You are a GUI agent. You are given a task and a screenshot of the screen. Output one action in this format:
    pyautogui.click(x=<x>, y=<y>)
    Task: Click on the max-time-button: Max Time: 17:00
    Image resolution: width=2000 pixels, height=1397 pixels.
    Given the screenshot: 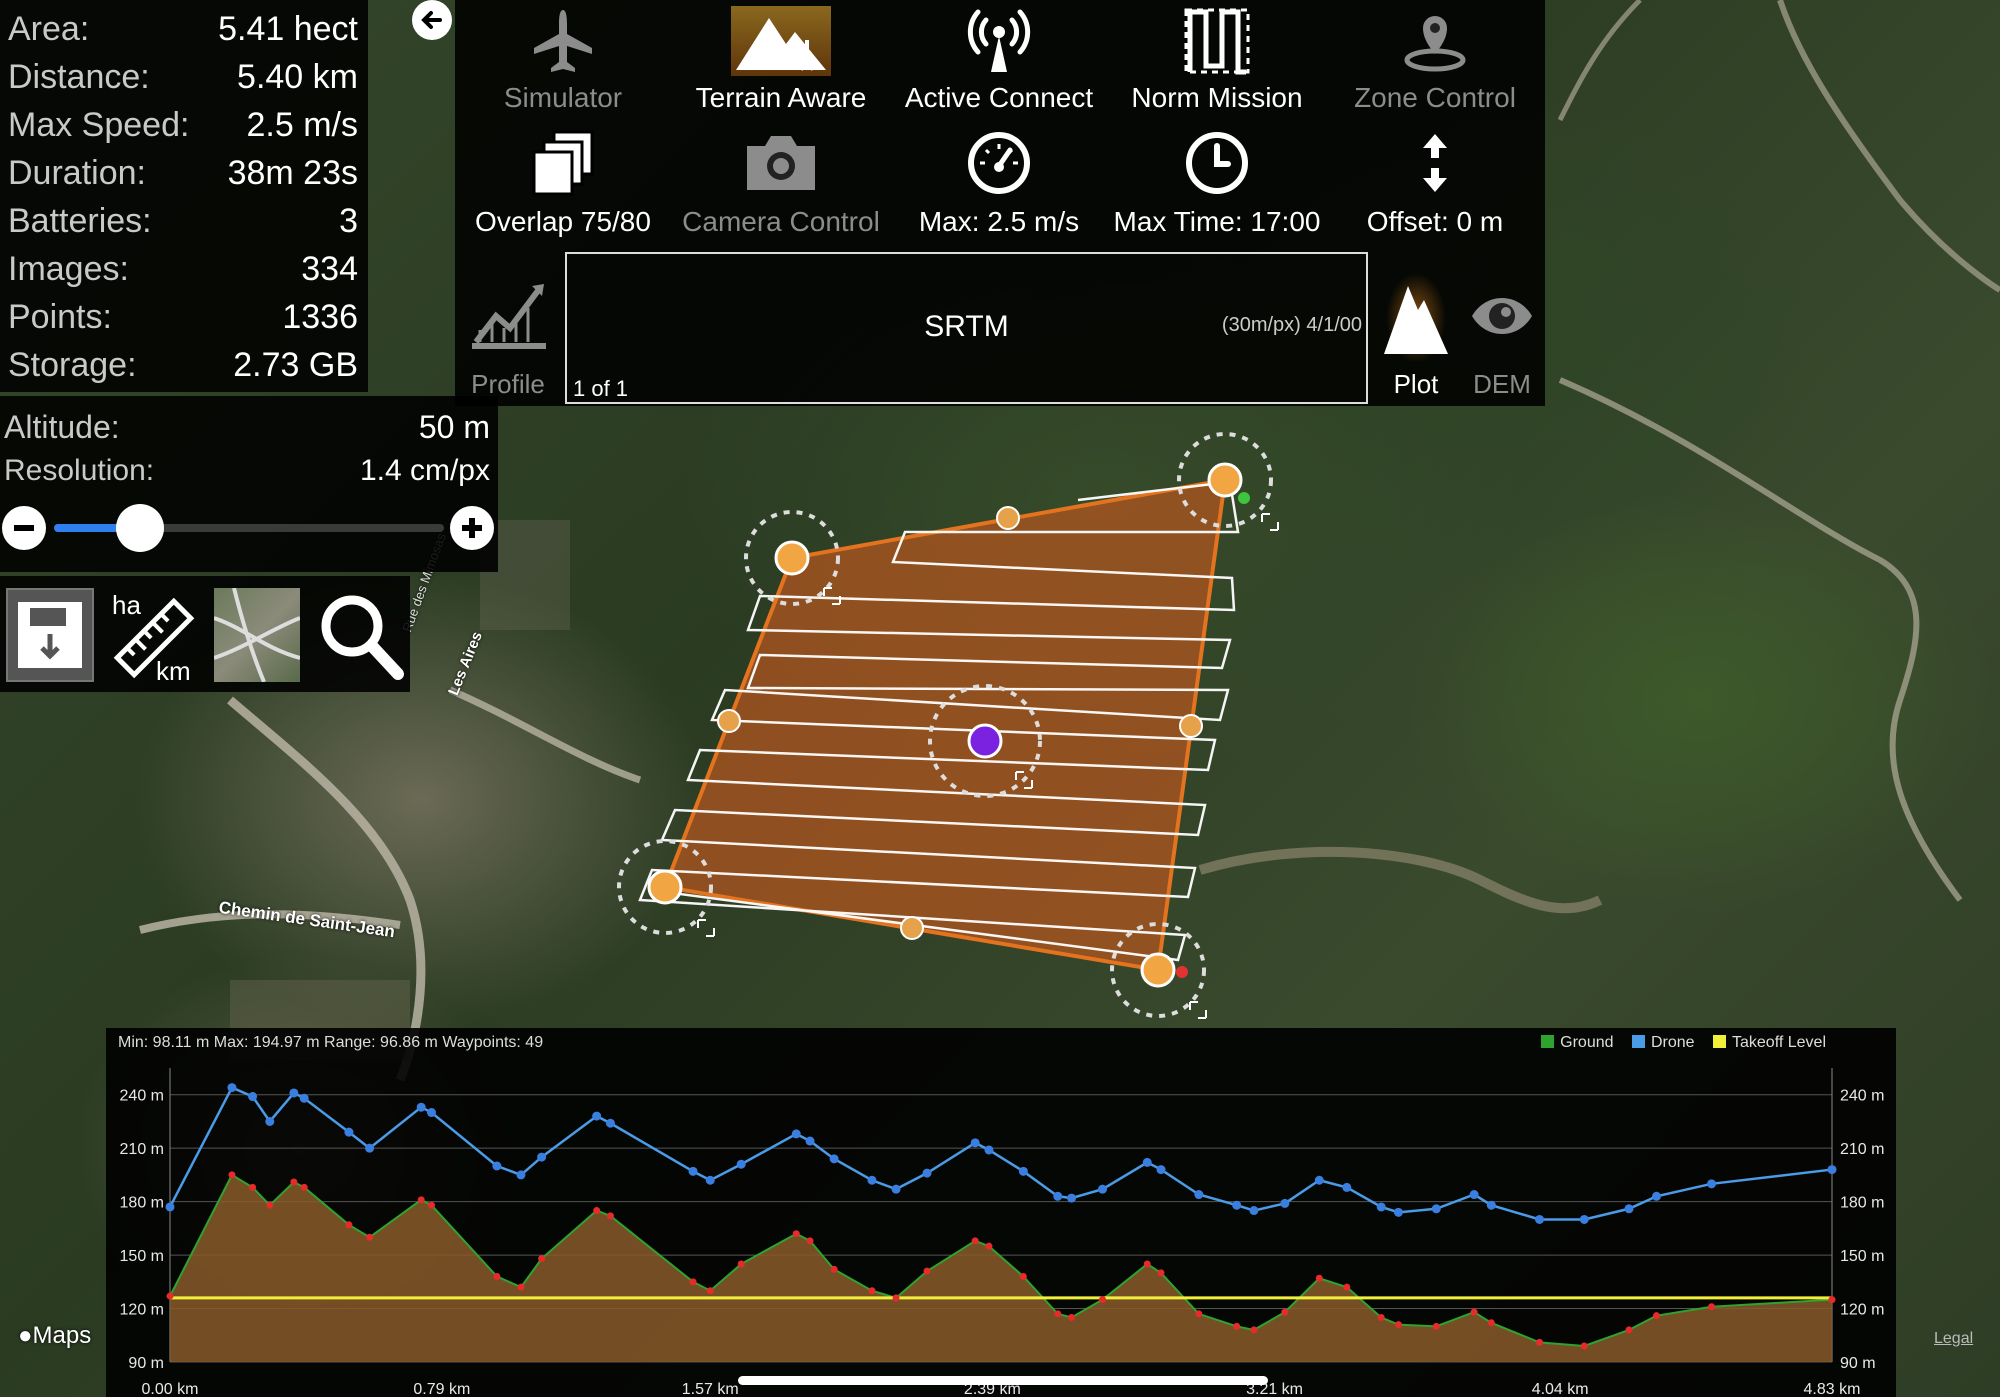 What is the action you would take?
    pyautogui.click(x=1217, y=184)
    